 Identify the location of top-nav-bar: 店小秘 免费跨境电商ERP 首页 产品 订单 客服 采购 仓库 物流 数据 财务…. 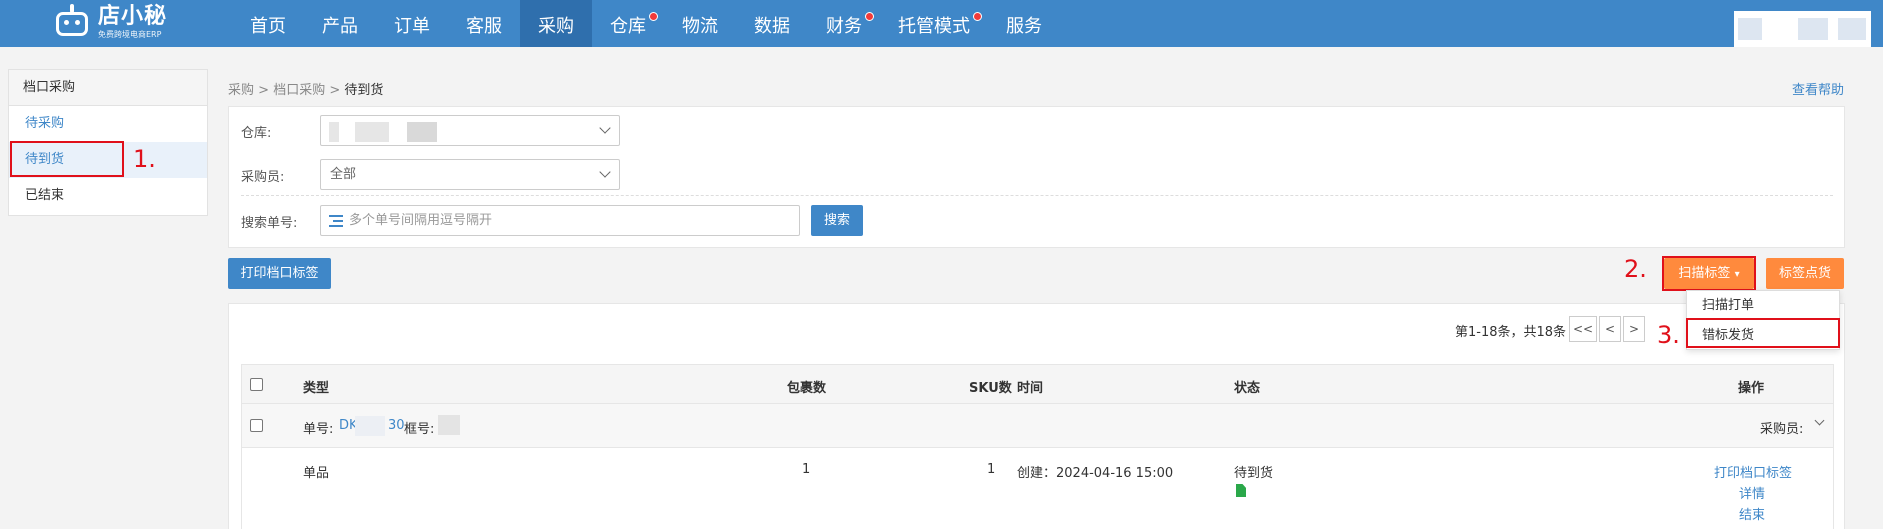
(941, 23).